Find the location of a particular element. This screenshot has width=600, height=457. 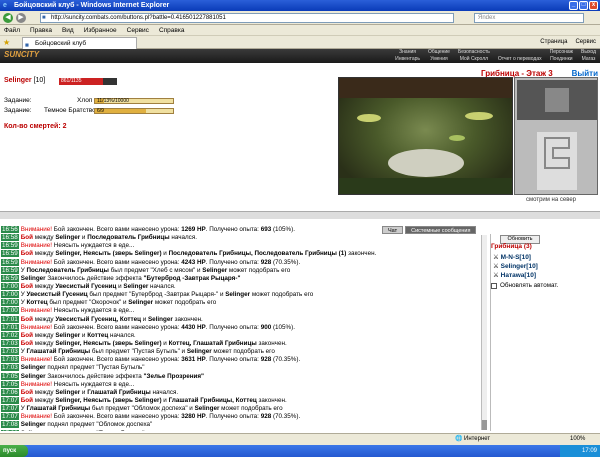

chat-timestamp: 16:58 is located at coordinates (10, 238).